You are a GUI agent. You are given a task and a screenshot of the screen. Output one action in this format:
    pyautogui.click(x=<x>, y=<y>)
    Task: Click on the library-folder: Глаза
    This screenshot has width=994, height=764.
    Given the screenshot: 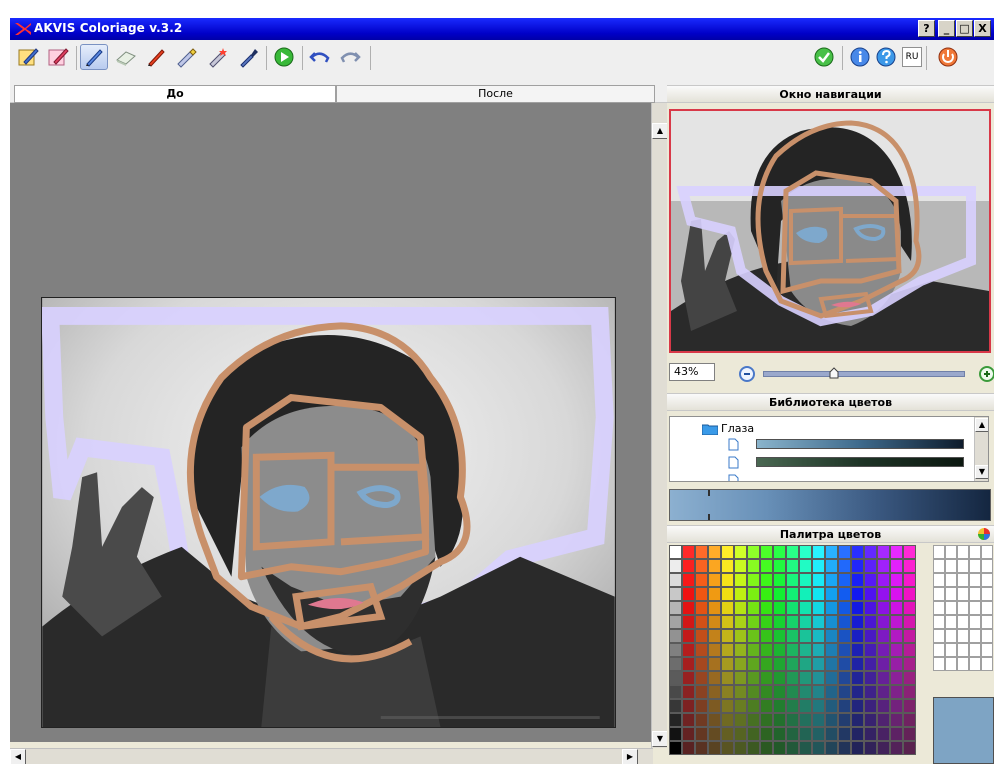 What is the action you would take?
    pyautogui.click(x=728, y=428)
    